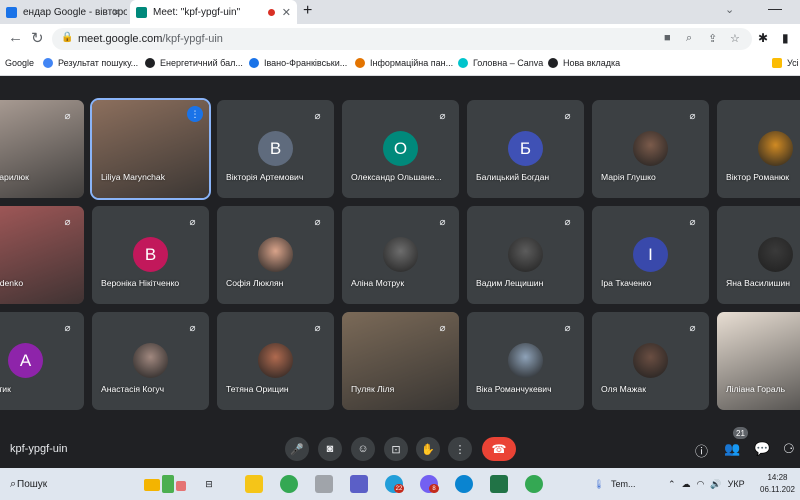  What do you see at coordinates (330, 449) in the screenshot?
I see `camera-button: ◙` at bounding box center [330, 449].